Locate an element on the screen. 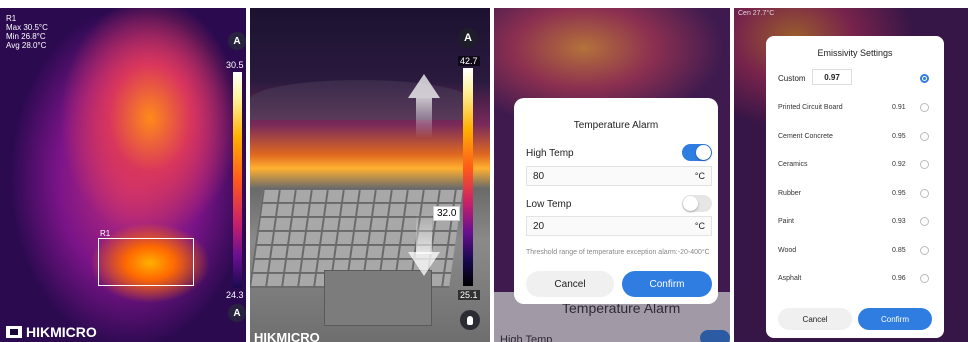 Image resolution: width=968 pixels, height=342 pixels. measurement-readout: R1 Max 30.5°C Min 26.8°C Avg 28.0°C is located at coordinates (27, 32).